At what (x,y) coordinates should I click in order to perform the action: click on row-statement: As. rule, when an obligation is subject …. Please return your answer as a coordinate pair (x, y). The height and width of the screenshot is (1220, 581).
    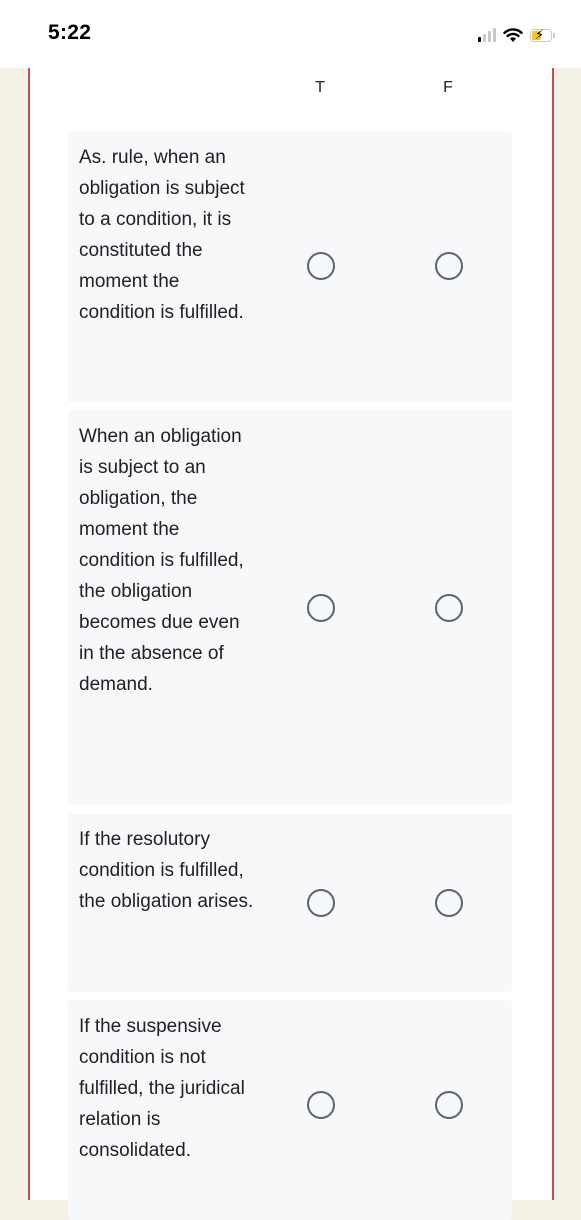
    Looking at the image, I should click on (162, 235).